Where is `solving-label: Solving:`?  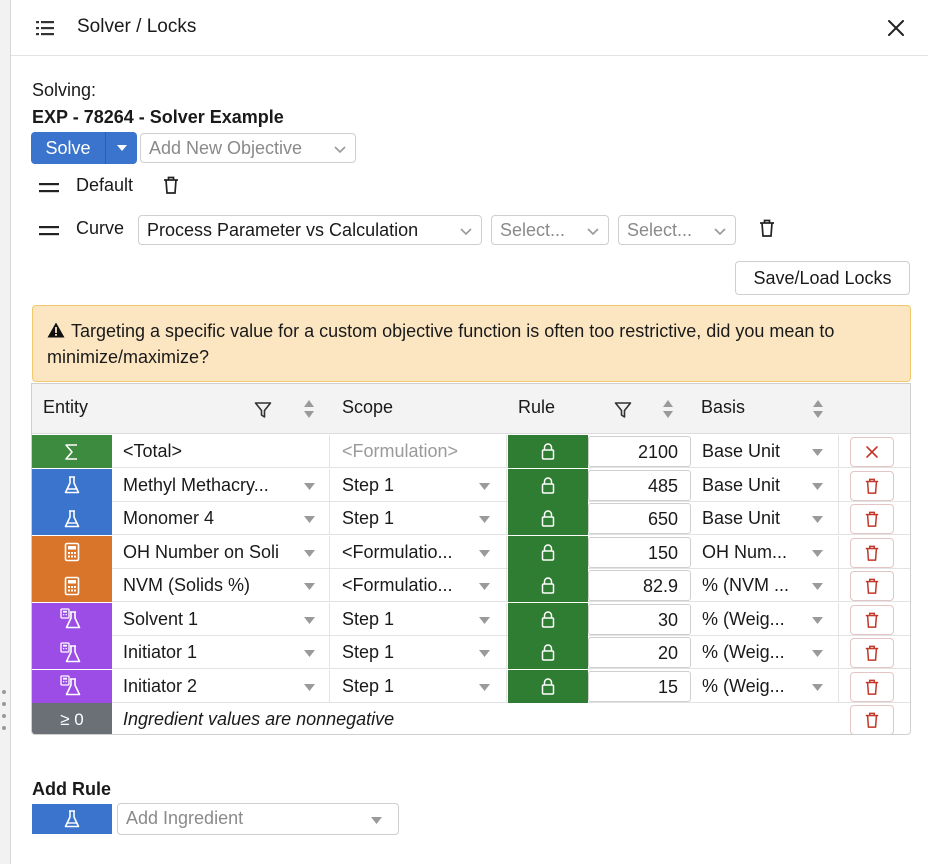 solving-label: Solving: is located at coordinates (64, 90).